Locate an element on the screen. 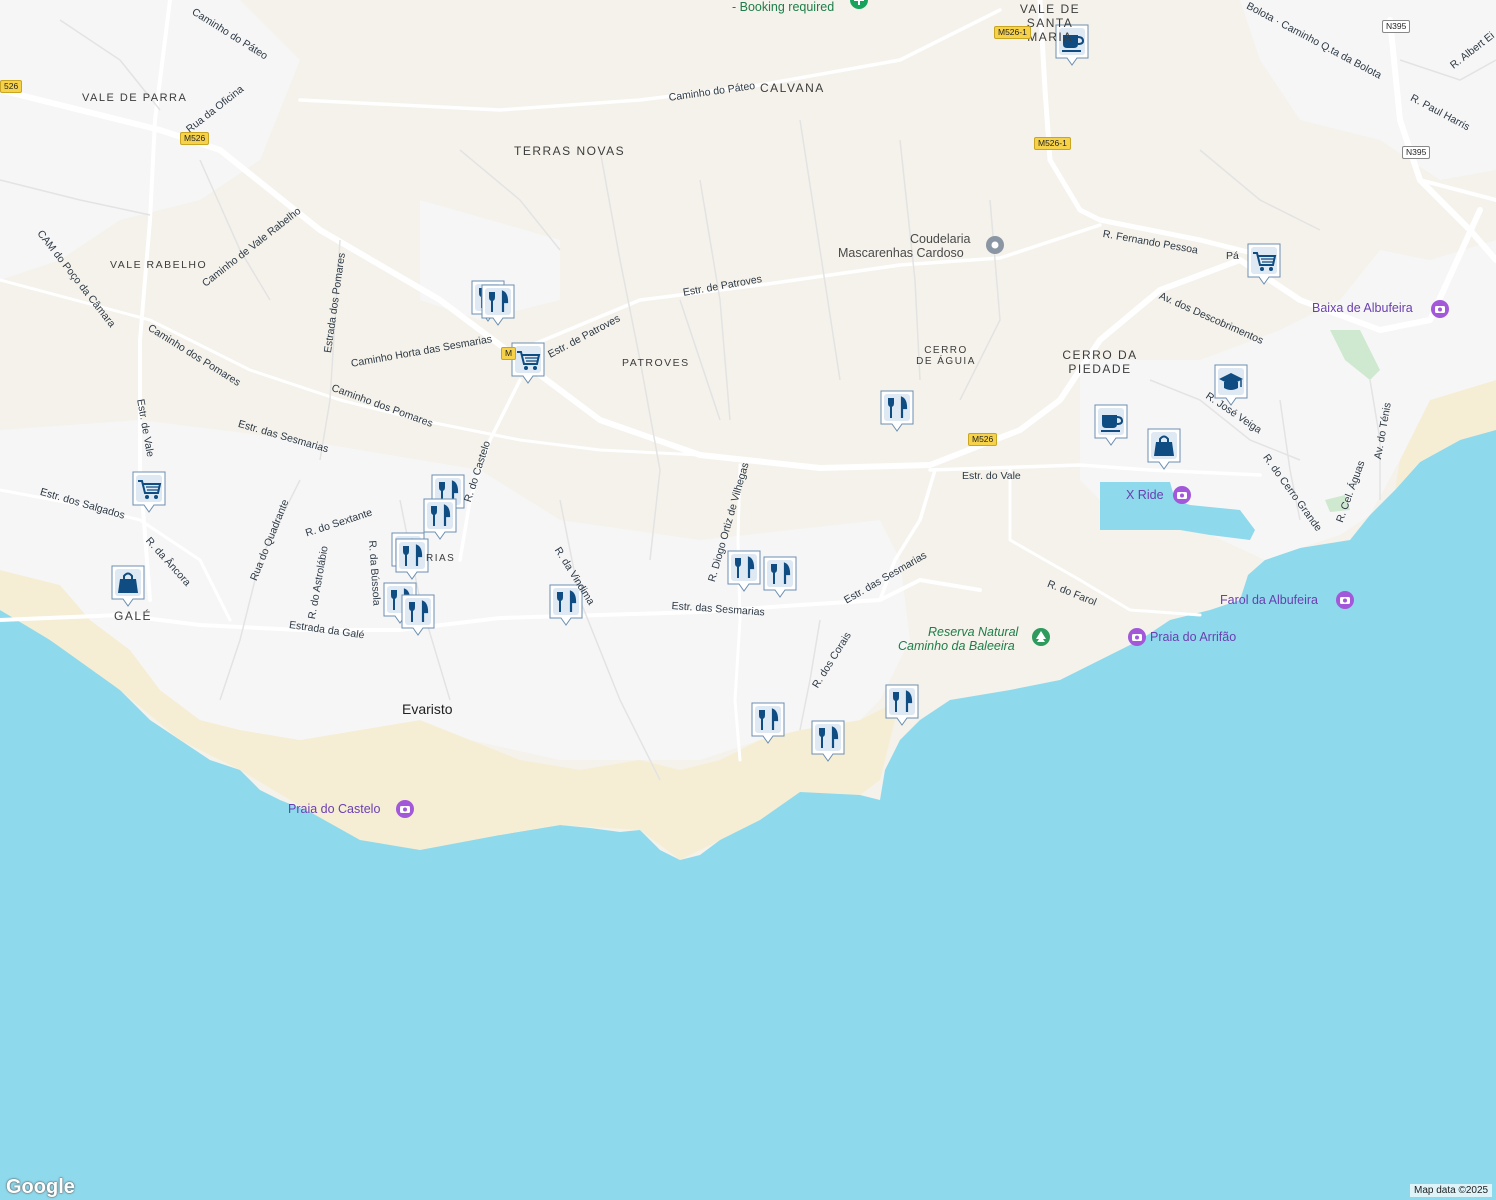 This screenshot has height=1200, width=1496. poi-label-arrifao: Praia do Arrifão is located at coordinates (1193, 637).